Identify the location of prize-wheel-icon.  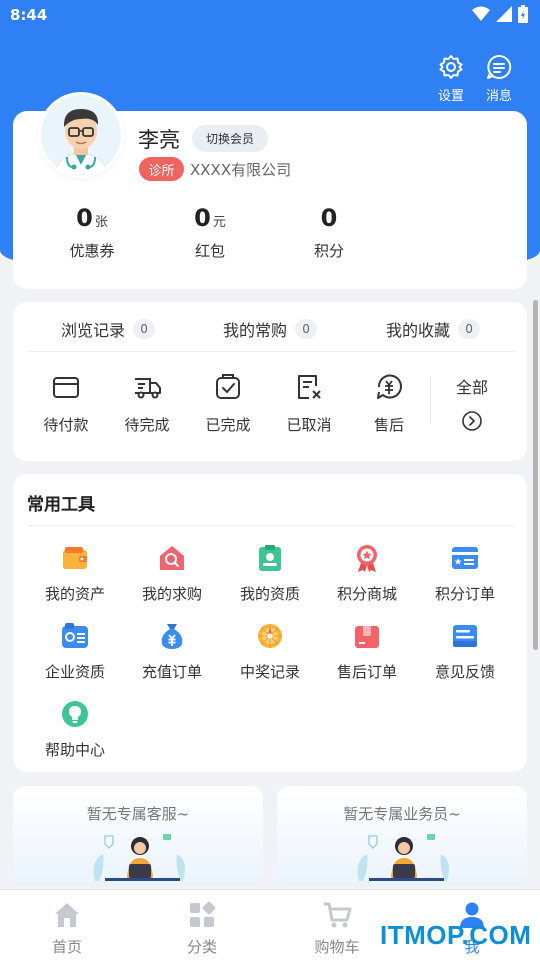
(270, 636).